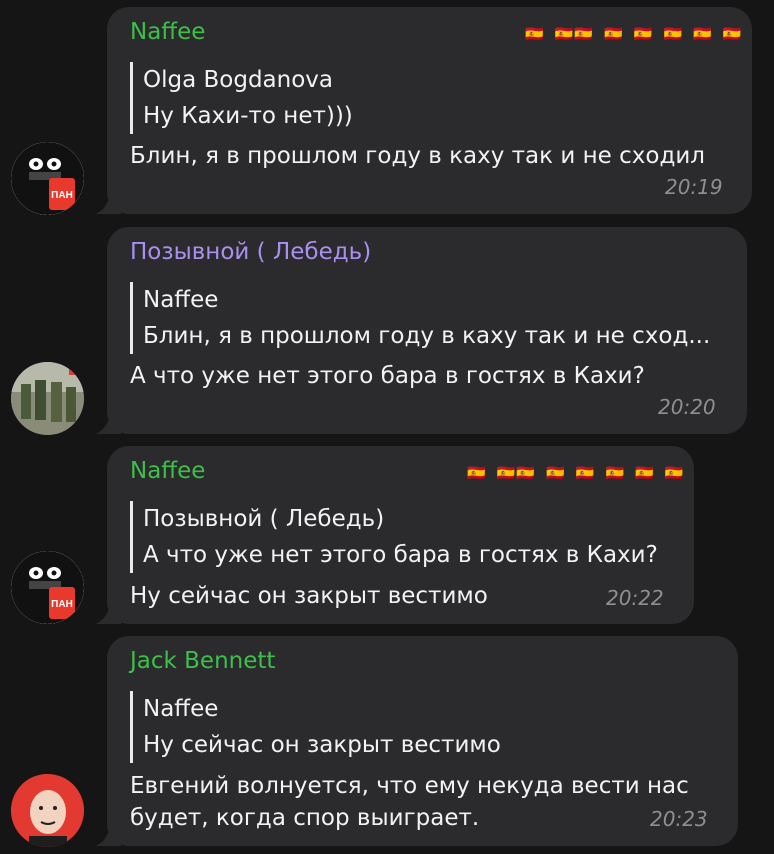 The height and width of the screenshot is (854, 774). Describe the element at coordinates (250, 252) in the screenshot. I see `message-author: Позывной ( Лебедь)` at that location.